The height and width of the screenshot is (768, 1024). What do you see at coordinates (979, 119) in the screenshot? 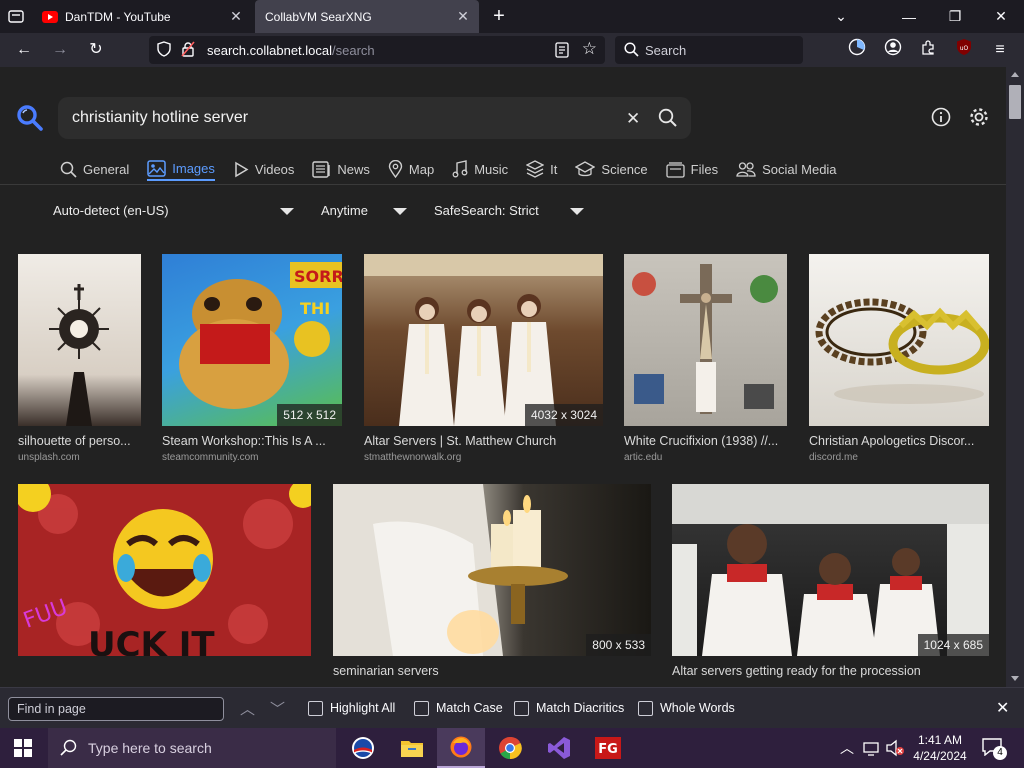
I see `settings-gear-icon` at bounding box center [979, 119].